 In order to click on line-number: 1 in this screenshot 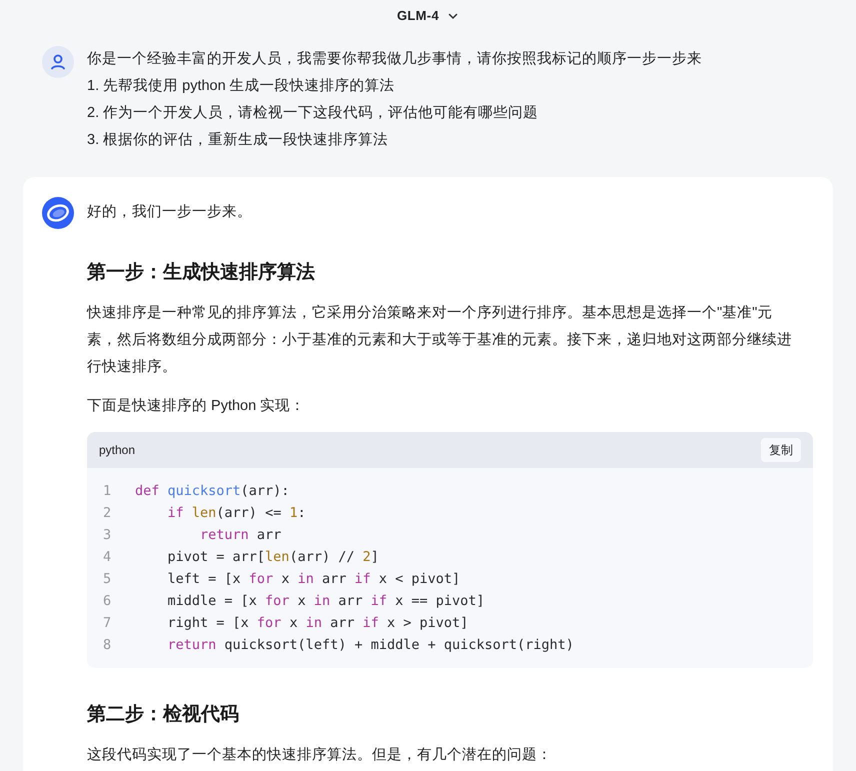, I will do `click(107, 491)`.